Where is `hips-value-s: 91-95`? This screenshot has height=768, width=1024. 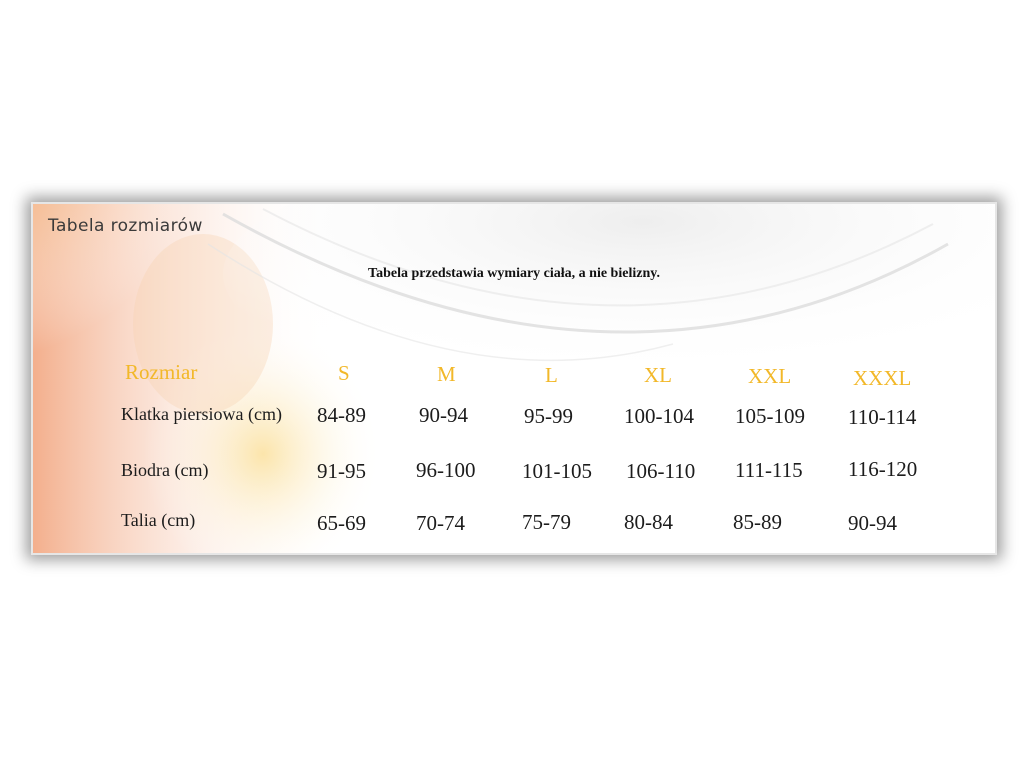 hips-value-s: 91-95 is located at coordinates (341, 471).